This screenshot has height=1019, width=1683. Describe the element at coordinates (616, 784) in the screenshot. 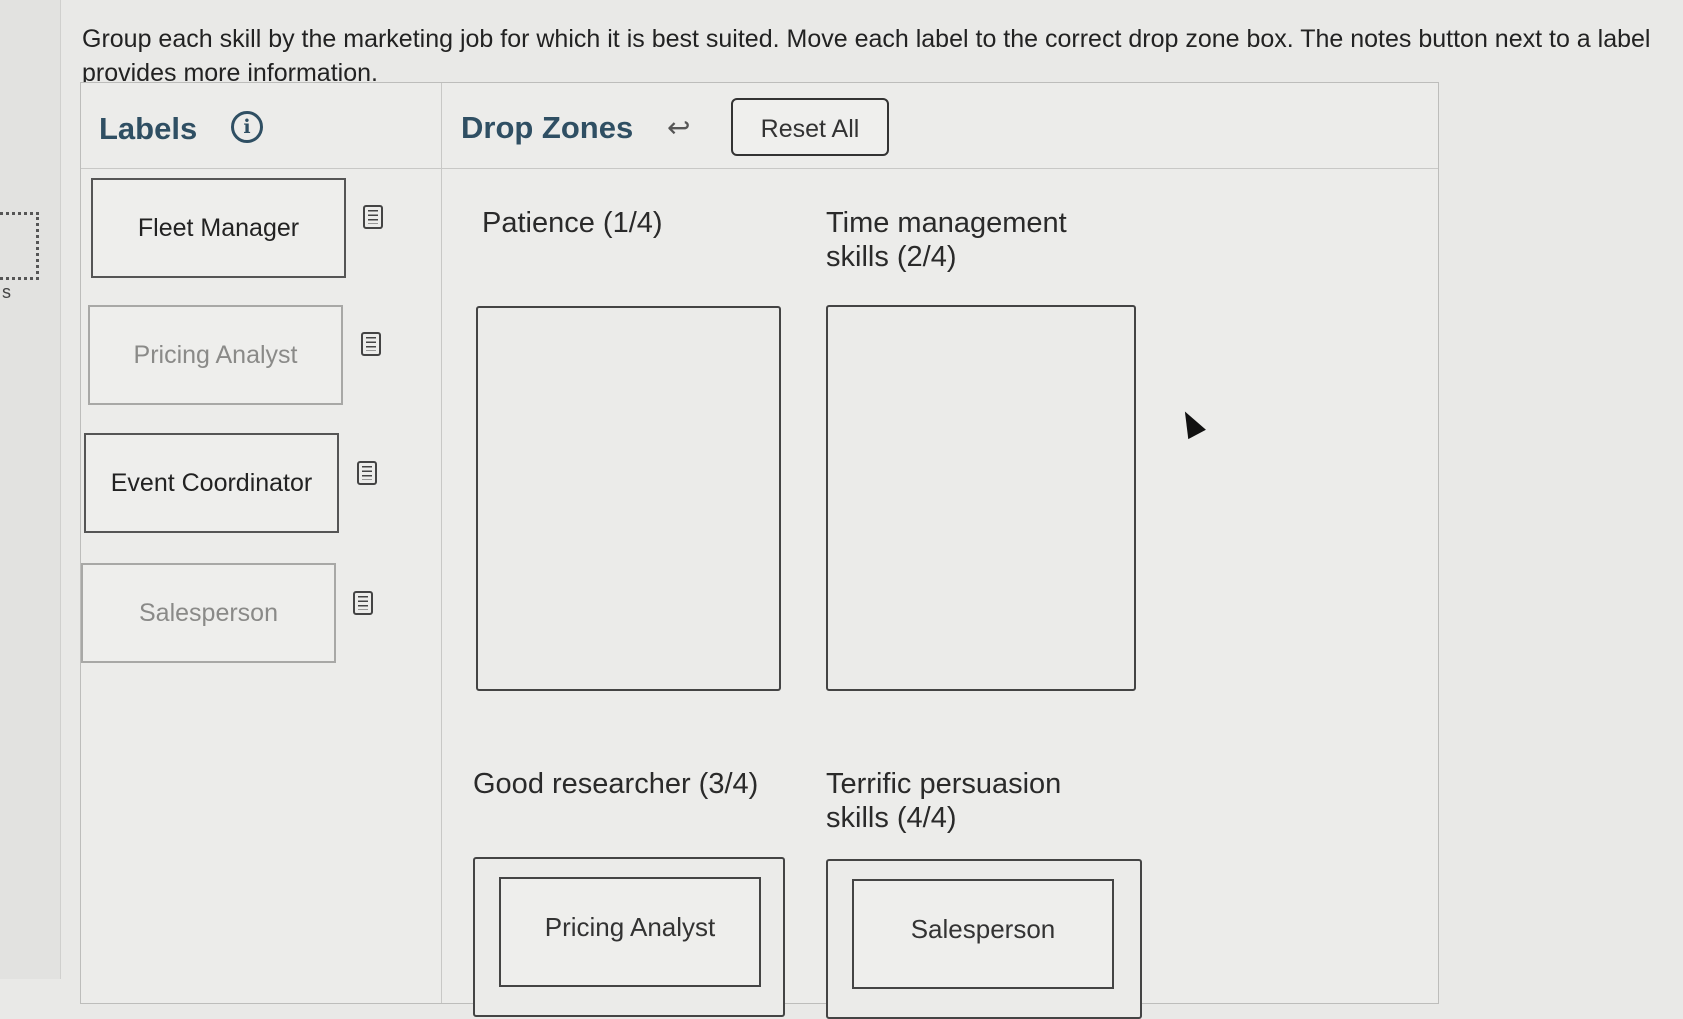

I see `drop-zone-label-good-researcher: Good researcher (3/4)` at that location.